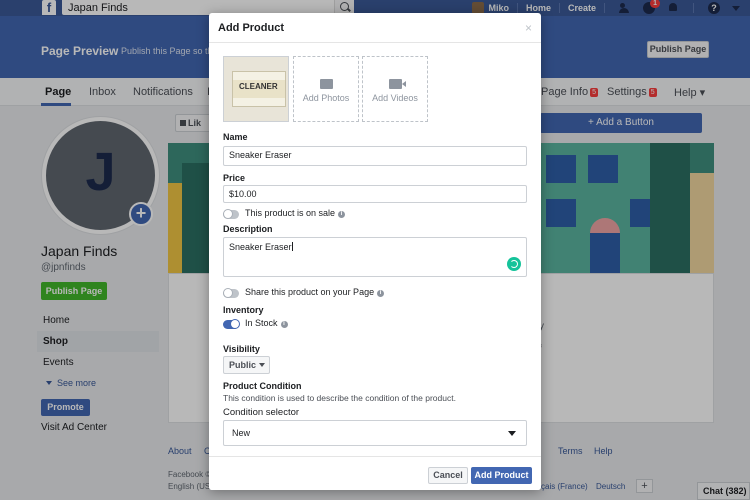 This screenshot has width=750, height=500. Describe the element at coordinates (243, 310) in the screenshot. I see `inventory-label: Inventory` at that location.